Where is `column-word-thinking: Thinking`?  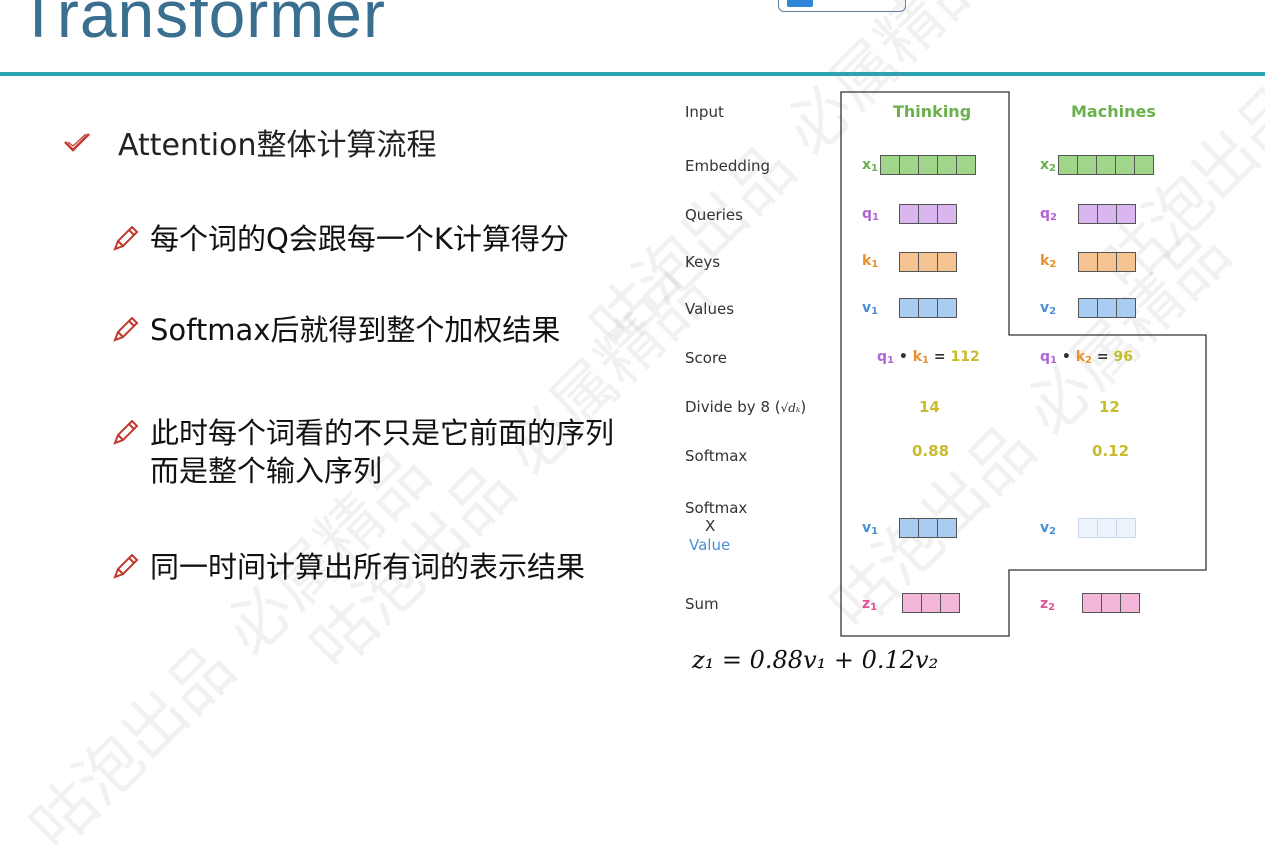 column-word-thinking: Thinking is located at coordinates (932, 111).